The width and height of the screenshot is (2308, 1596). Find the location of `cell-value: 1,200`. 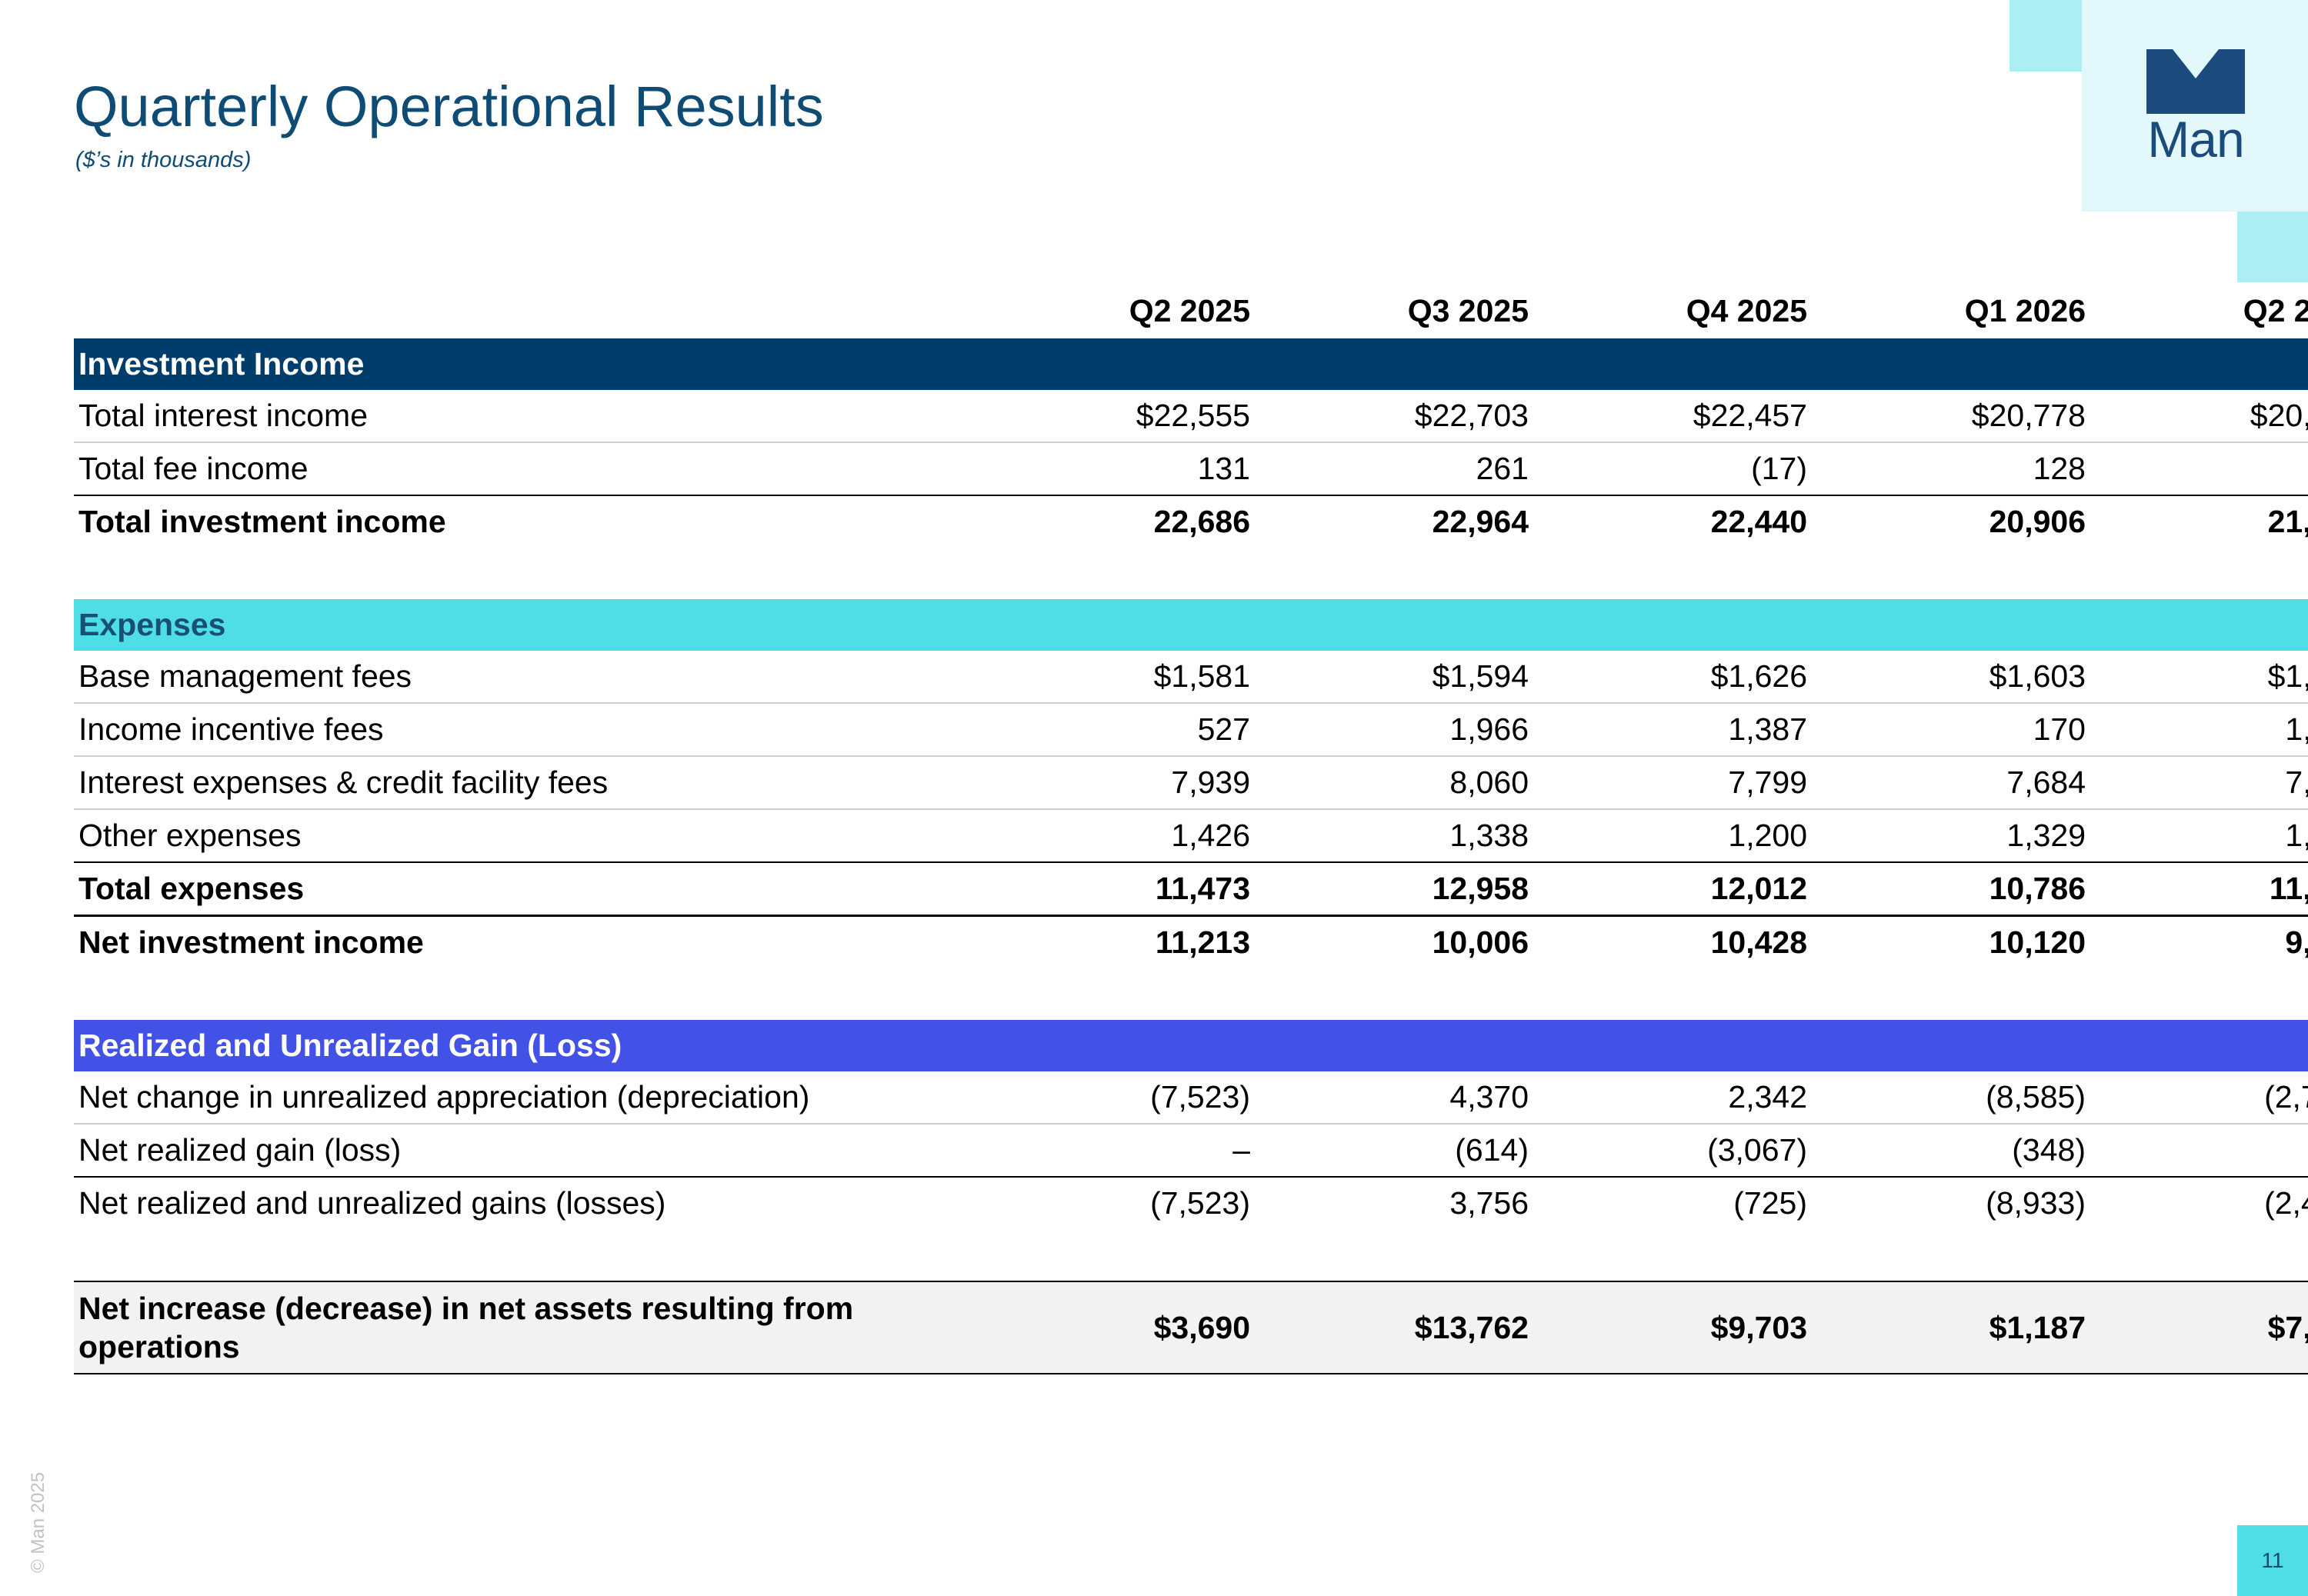

cell-value: 1,200 is located at coordinates (1668, 836).